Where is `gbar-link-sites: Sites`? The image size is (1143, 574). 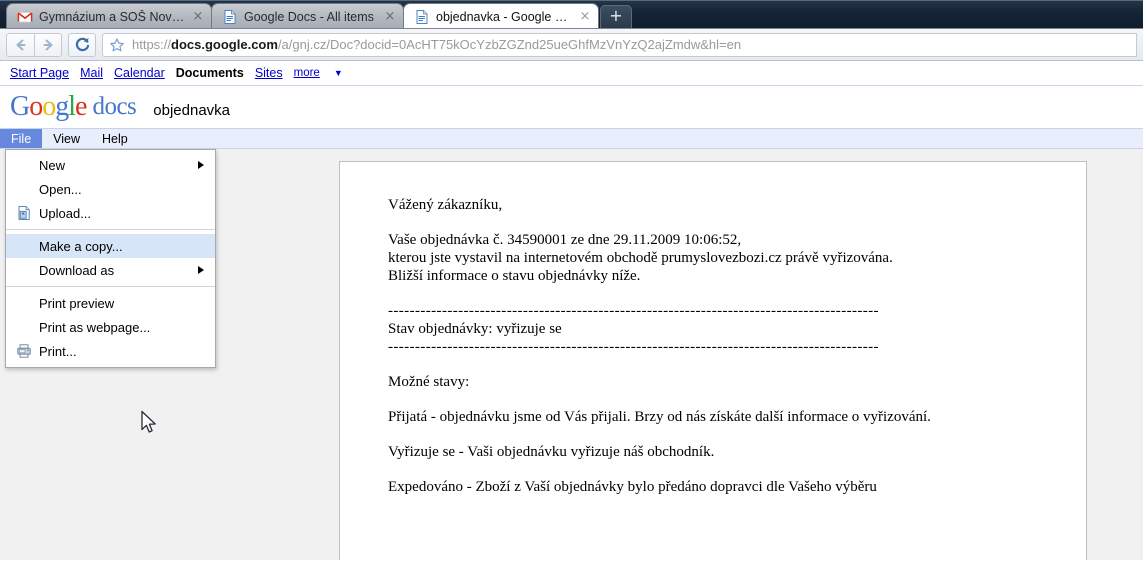
gbar-link-sites: Sites is located at coordinates (269, 73).